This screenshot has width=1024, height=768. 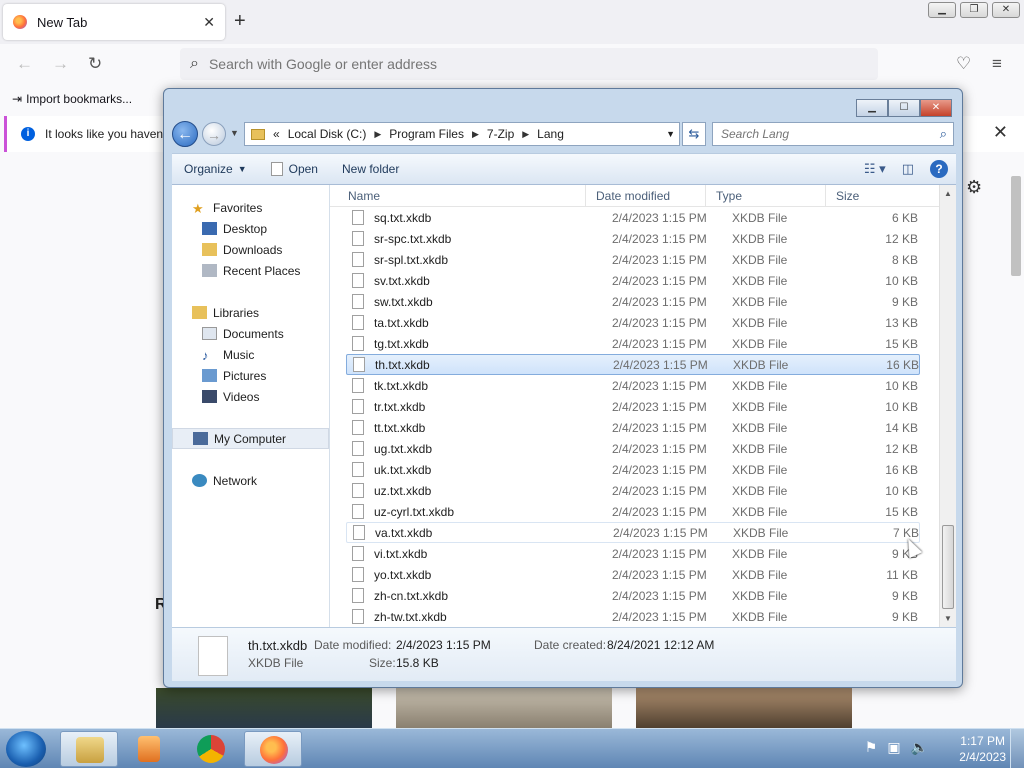 What do you see at coordinates (893, 747) in the screenshot?
I see `network-status-icon: ▣` at bounding box center [893, 747].